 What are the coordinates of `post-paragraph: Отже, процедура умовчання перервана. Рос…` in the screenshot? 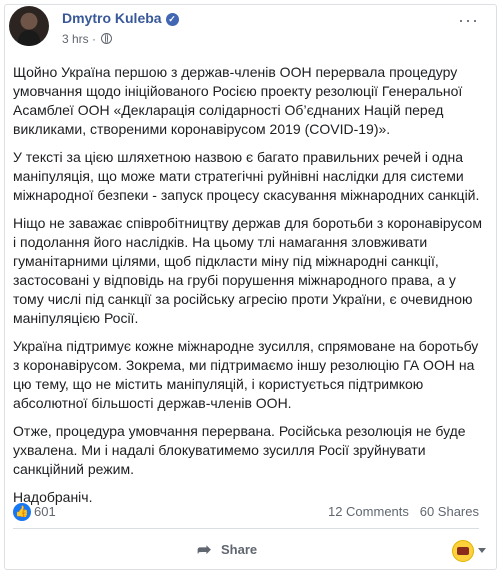 It's located at (239, 450).